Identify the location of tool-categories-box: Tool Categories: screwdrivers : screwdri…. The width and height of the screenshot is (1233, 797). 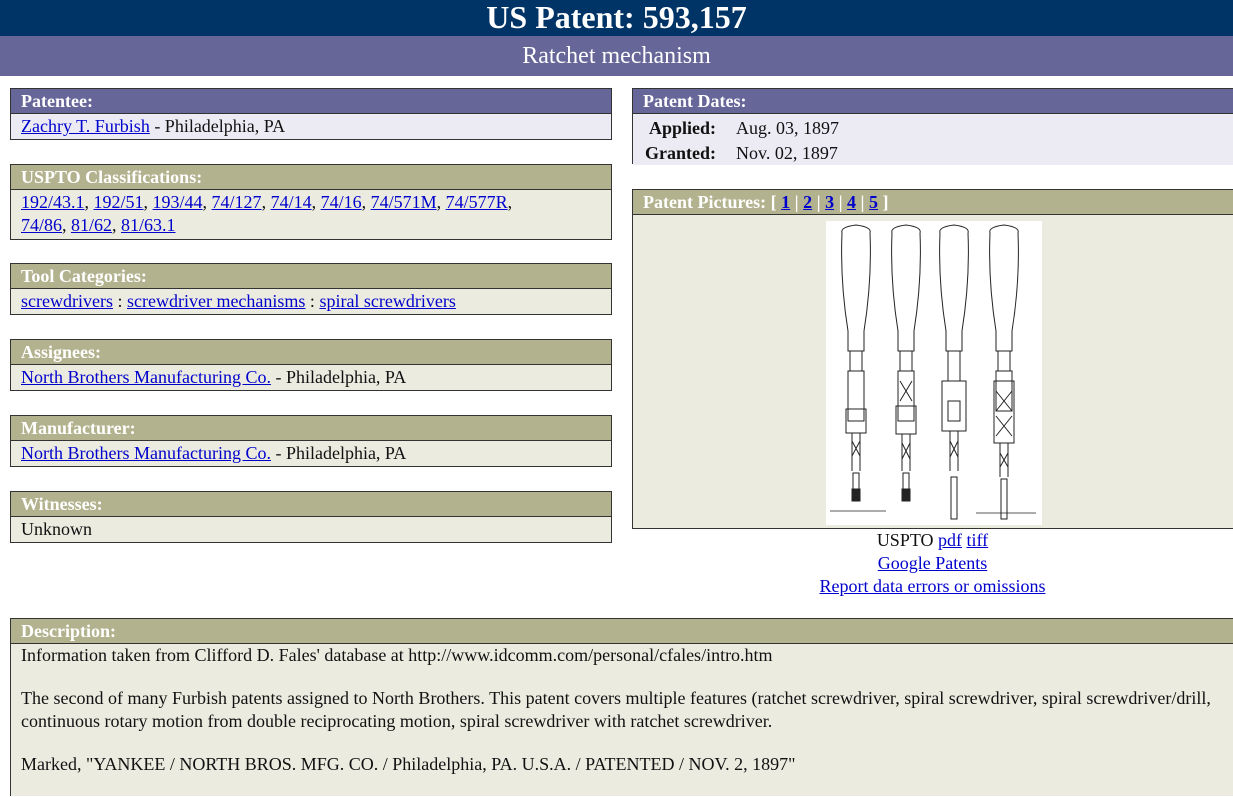
(311, 289).